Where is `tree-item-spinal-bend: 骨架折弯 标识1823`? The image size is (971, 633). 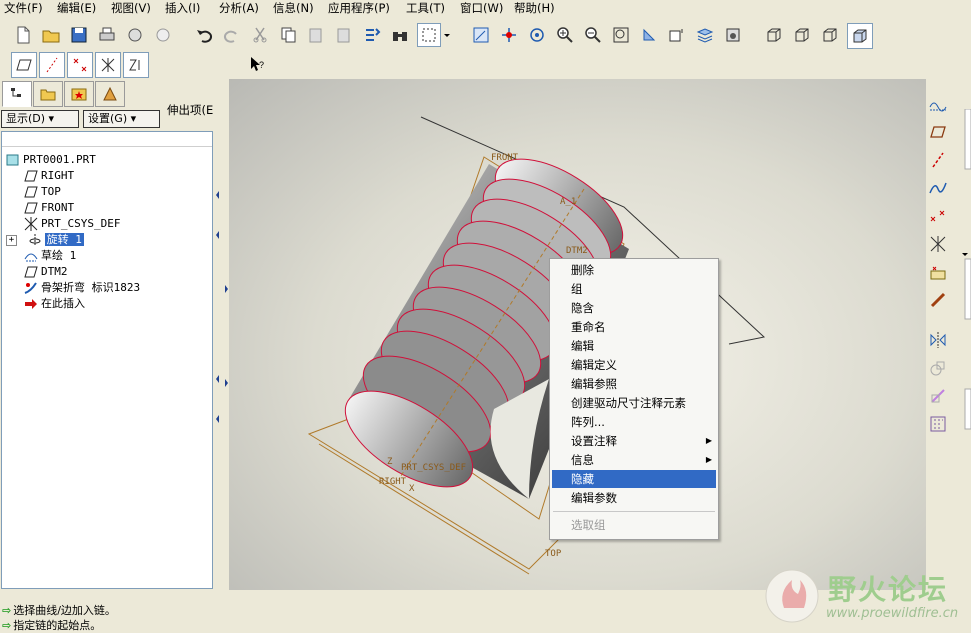
tree-item-spinal-bend: 骨架折弯 标识1823 is located at coordinates (82, 288).